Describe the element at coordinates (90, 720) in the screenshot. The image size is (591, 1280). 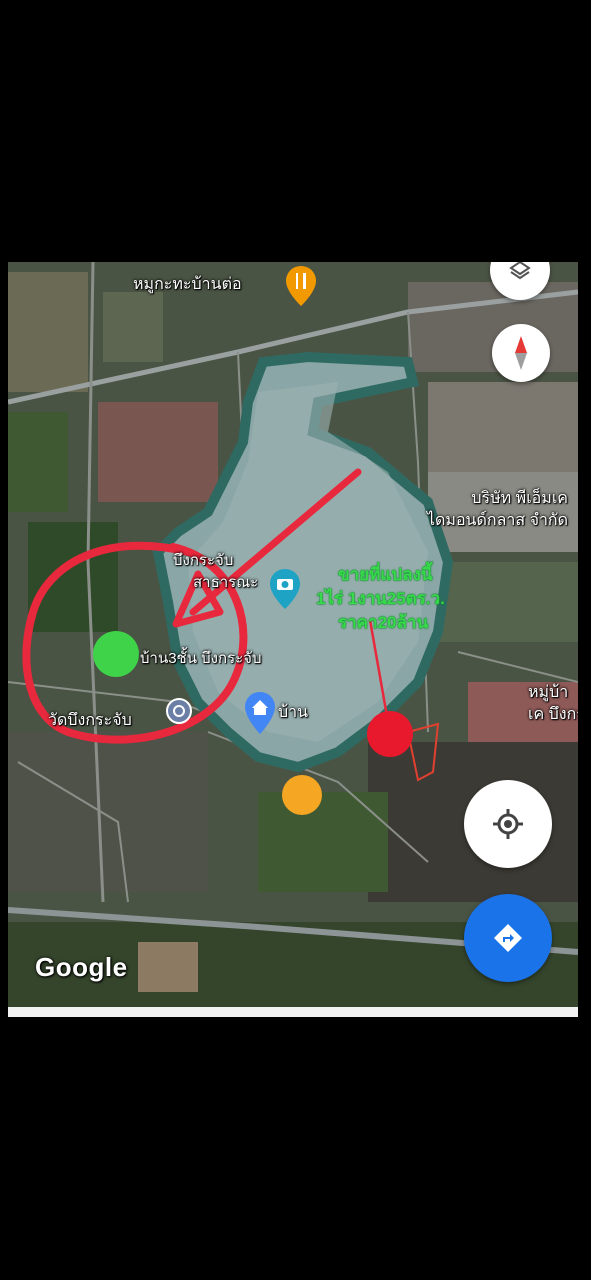
I see `temple-label: วัดบึงกระจับ` at that location.